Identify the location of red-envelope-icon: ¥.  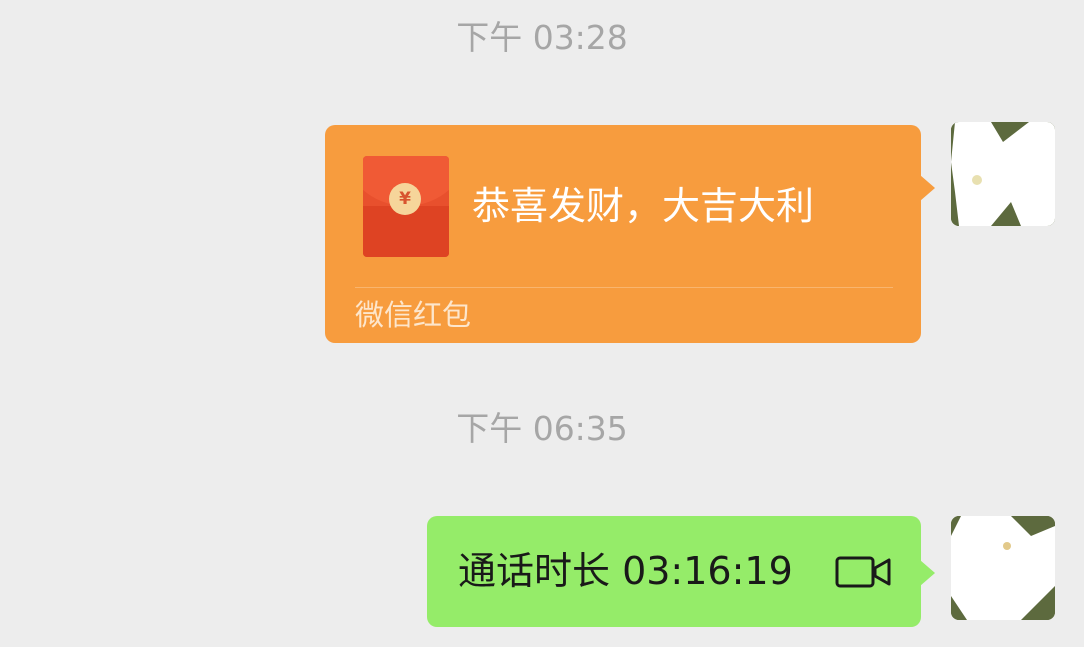
(406, 206).